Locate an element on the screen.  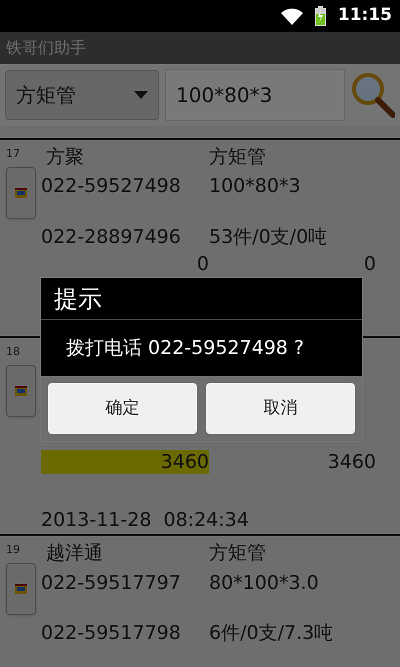
dialog-message: 拨打电话 022-59527498 ? is located at coordinates (185, 348).